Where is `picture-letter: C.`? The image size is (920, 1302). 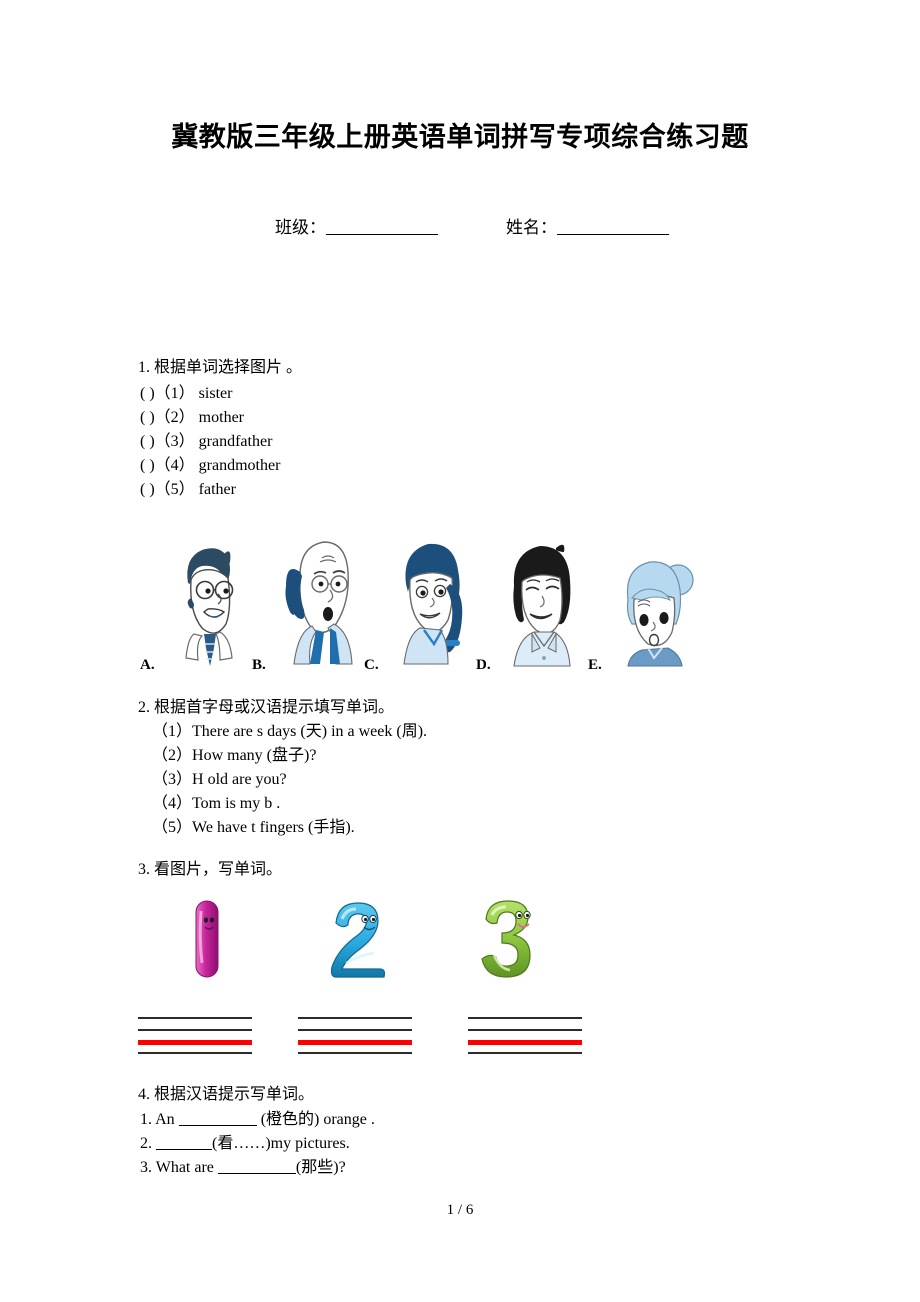
picture-letter: C. is located at coordinates (371, 665).